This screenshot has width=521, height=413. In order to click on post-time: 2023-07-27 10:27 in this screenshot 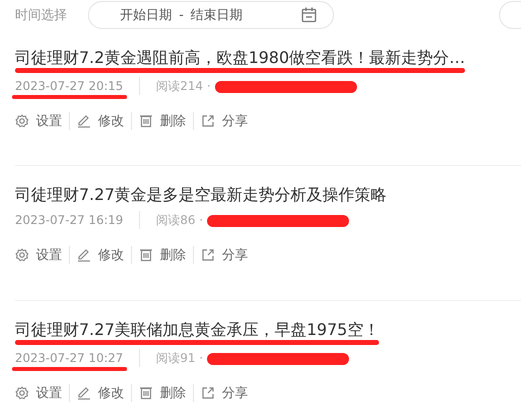, I will do `click(69, 358)`.